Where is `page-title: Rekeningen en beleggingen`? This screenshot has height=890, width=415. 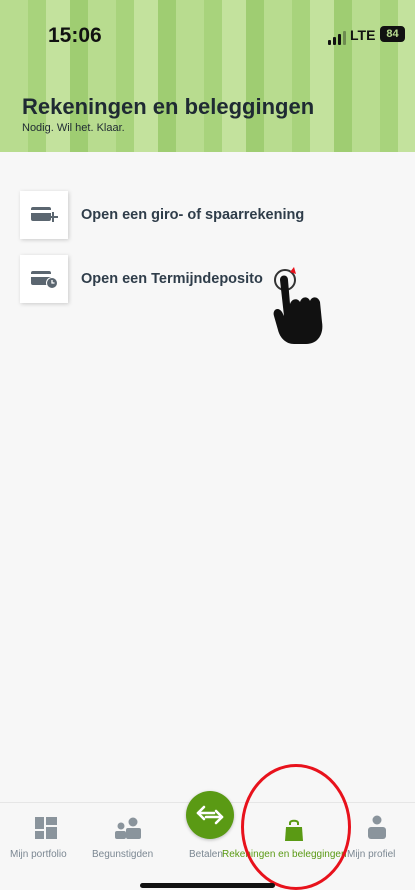 page-title: Rekeningen en beleggingen is located at coordinates (168, 106).